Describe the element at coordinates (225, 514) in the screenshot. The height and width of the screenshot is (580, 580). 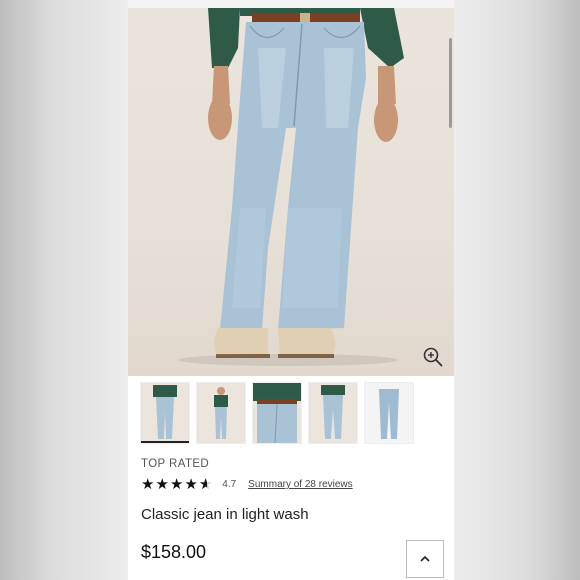
I see `product-title: Classic jean in light wash` at that location.